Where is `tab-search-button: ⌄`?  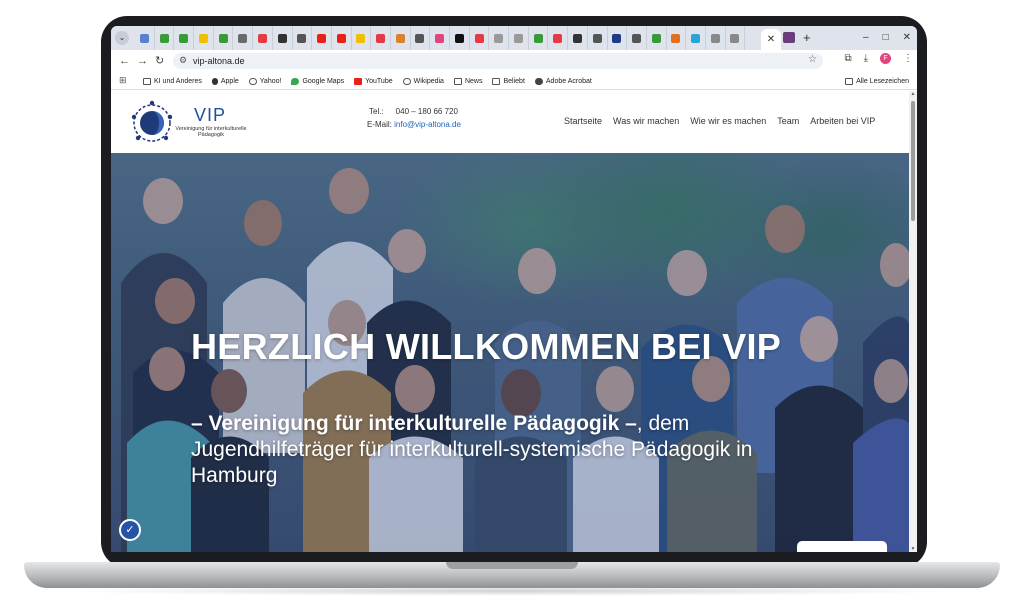
tab-search-button: ⌄ is located at coordinates (122, 38).